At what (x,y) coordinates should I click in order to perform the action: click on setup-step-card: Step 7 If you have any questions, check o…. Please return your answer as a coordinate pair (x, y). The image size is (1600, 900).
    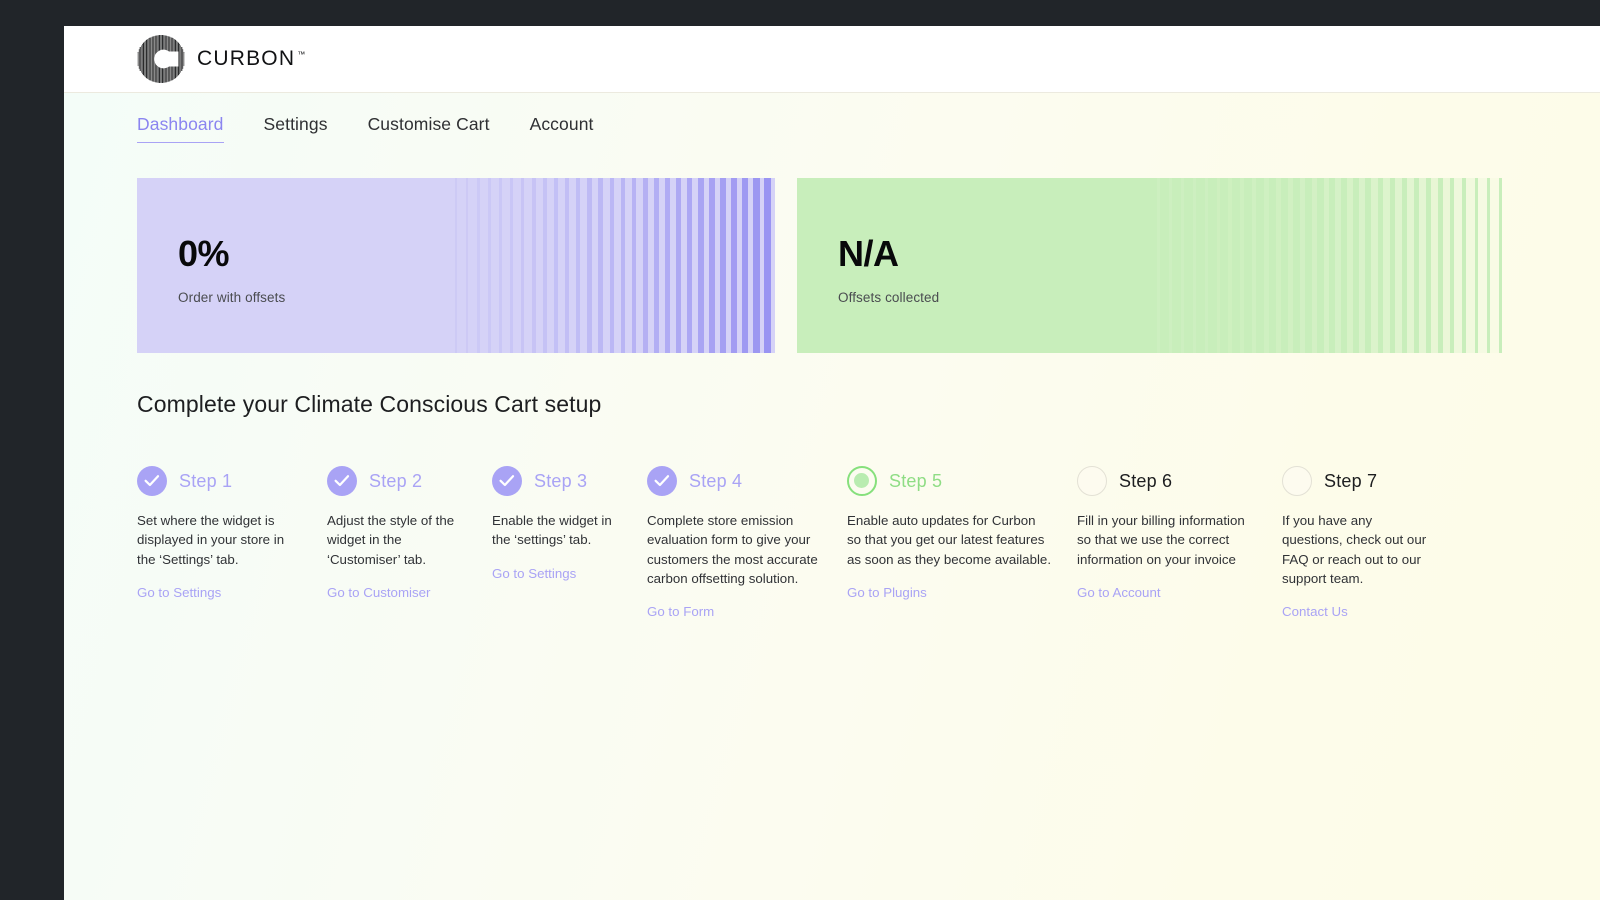
    Looking at the image, I should click on (1379, 542).